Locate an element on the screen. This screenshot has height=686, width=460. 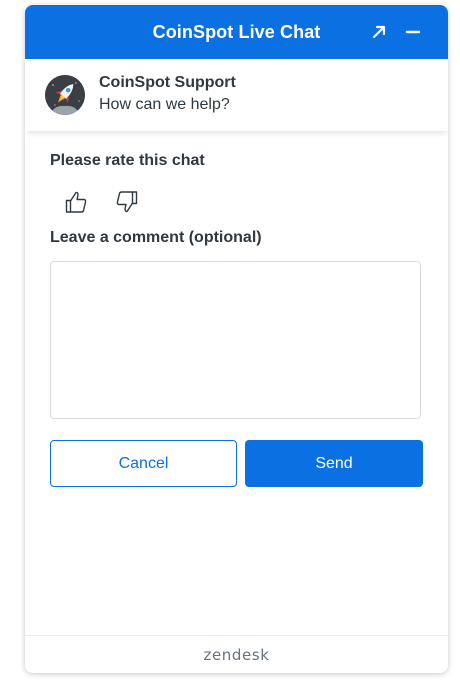
popout-arrow-icon is located at coordinates (379, 32).